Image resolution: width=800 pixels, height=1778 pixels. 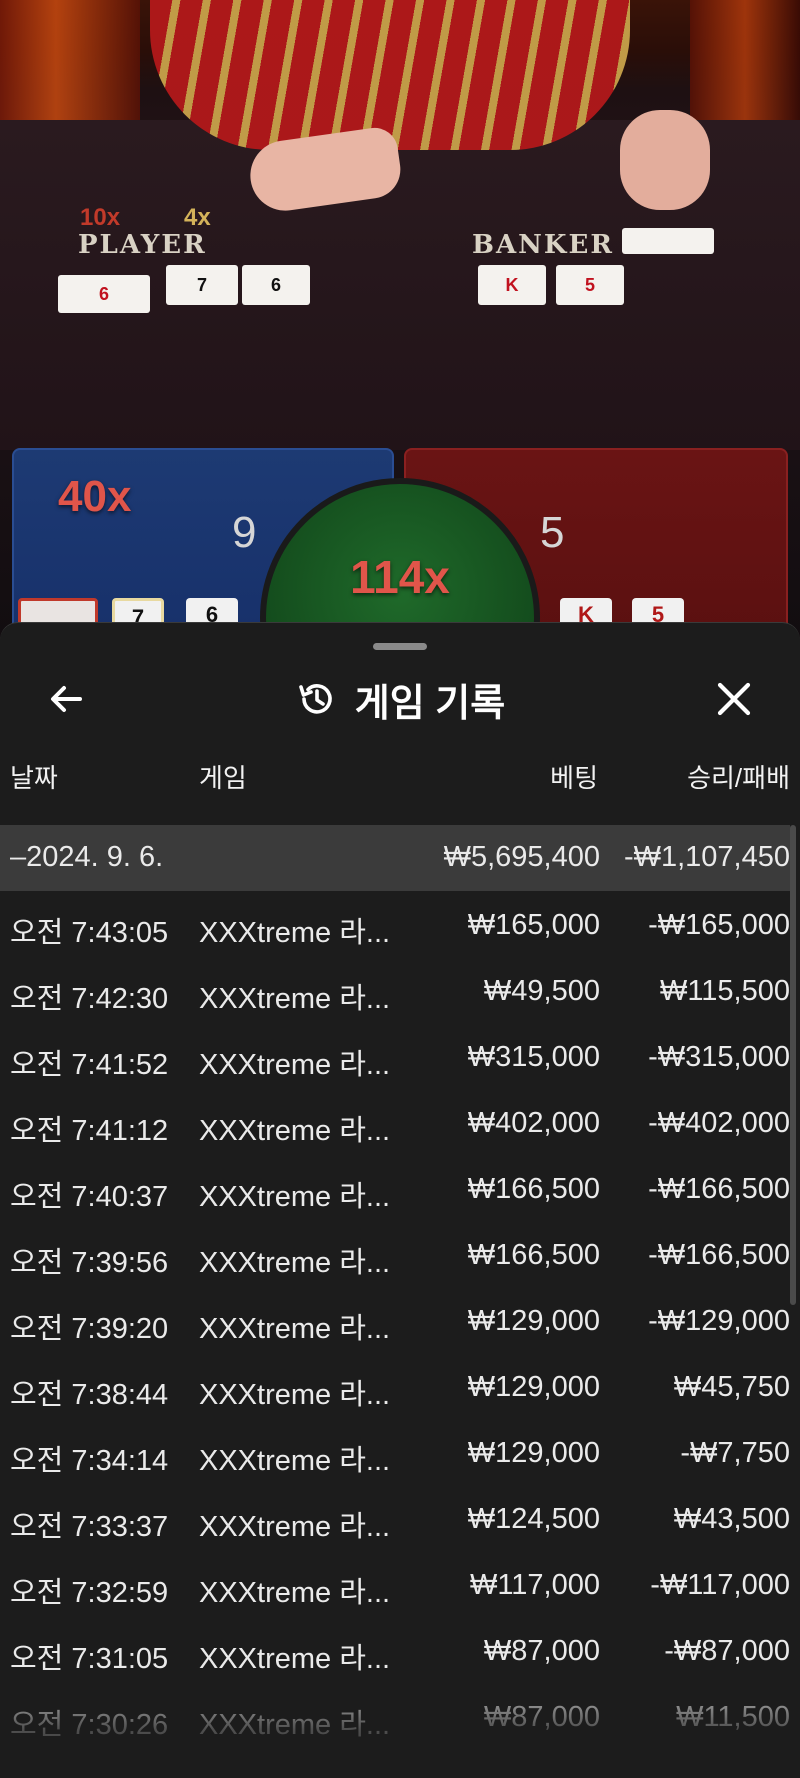 I want to click on background-curtain-right, so click(x=745, y=60).